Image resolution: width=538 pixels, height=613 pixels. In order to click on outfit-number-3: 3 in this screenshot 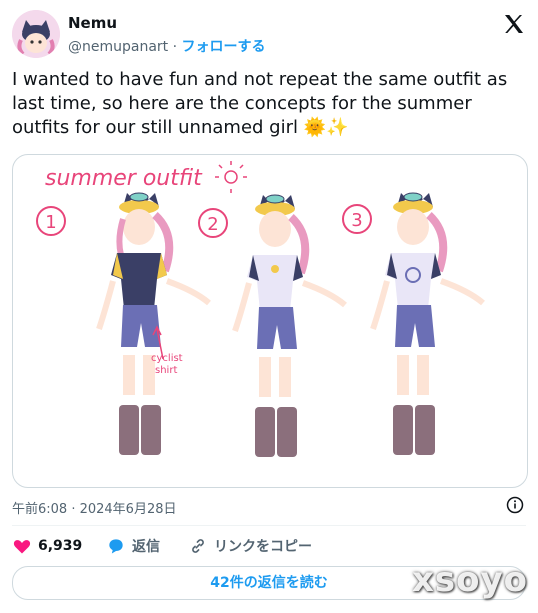, I will do `click(357, 219)`.